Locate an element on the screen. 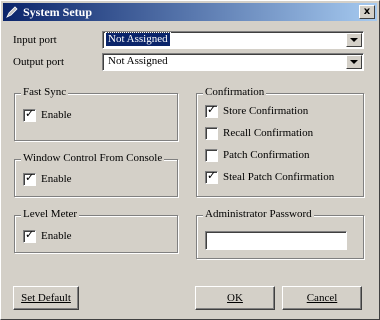 This screenshot has height=320, width=380. pencil-icon is located at coordinates (12, 12).